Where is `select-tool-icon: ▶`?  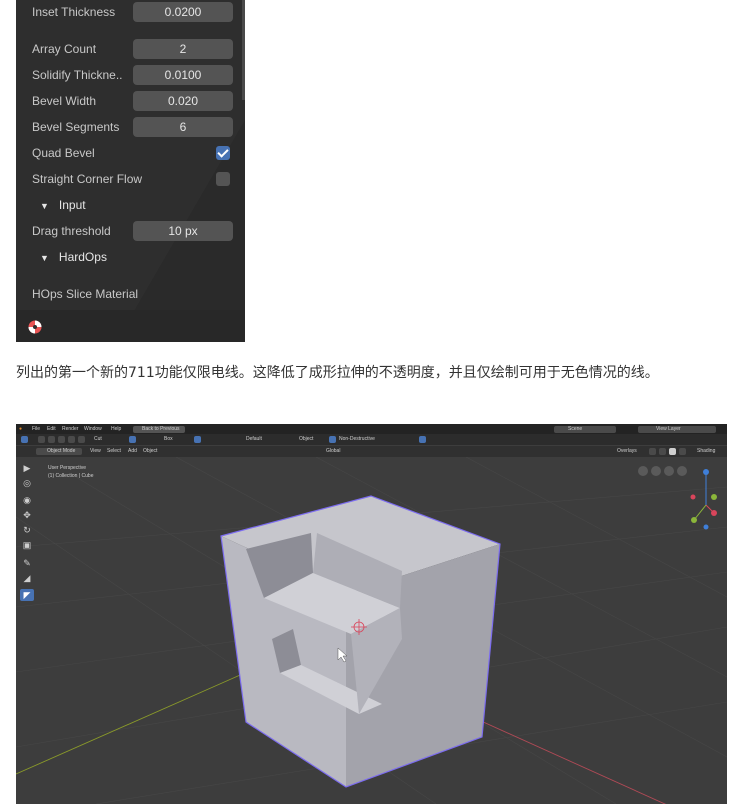 select-tool-icon: ▶ is located at coordinates (27, 468).